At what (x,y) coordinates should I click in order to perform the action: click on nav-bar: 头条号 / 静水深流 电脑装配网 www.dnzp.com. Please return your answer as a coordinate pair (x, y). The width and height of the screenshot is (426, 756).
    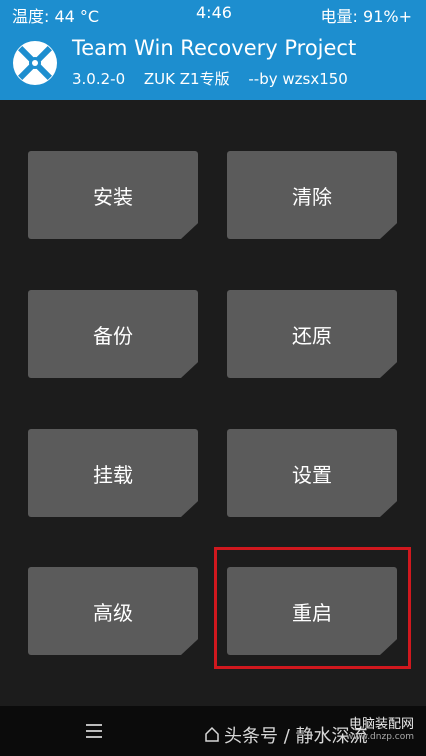
    Looking at the image, I should click on (213, 731).